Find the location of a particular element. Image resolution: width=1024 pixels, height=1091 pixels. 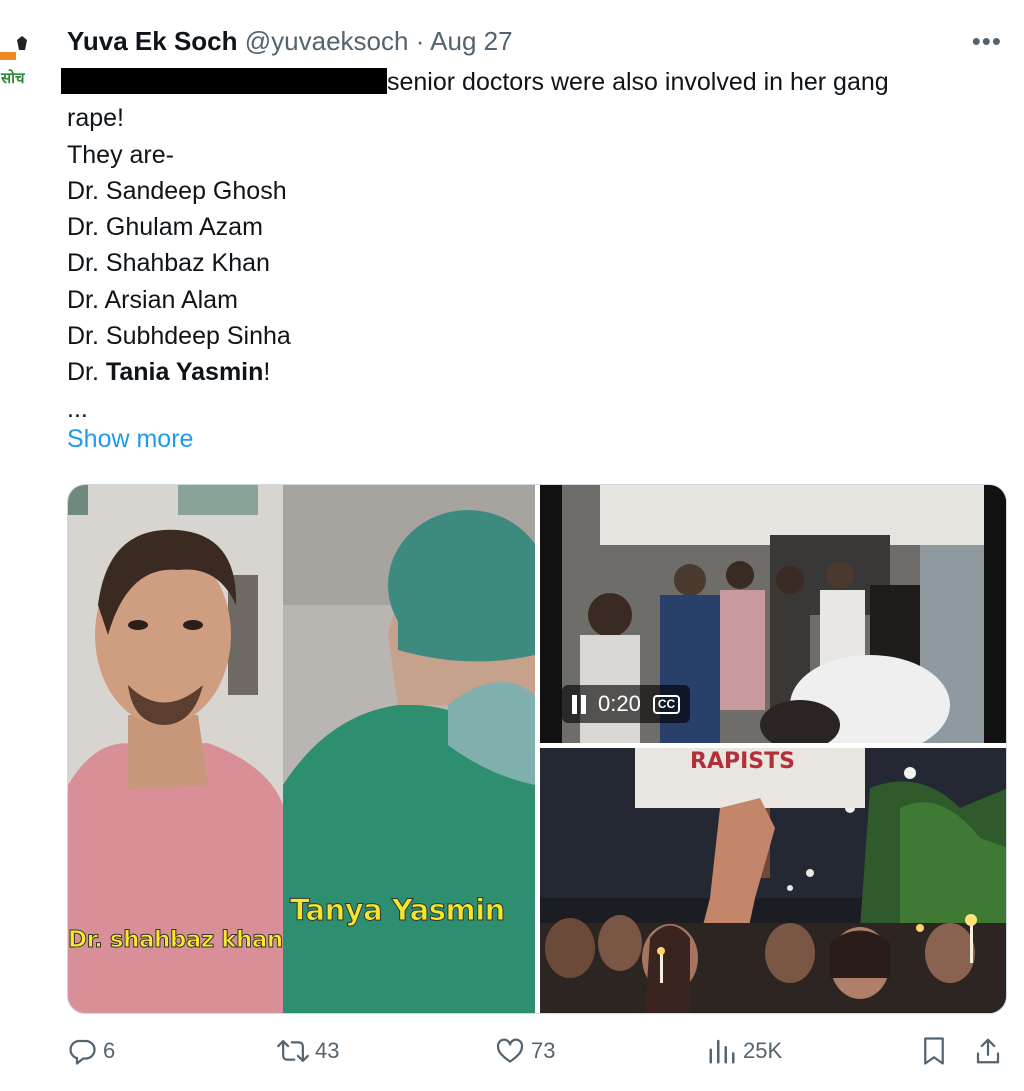

views-count: 25K is located at coordinates (763, 1050).